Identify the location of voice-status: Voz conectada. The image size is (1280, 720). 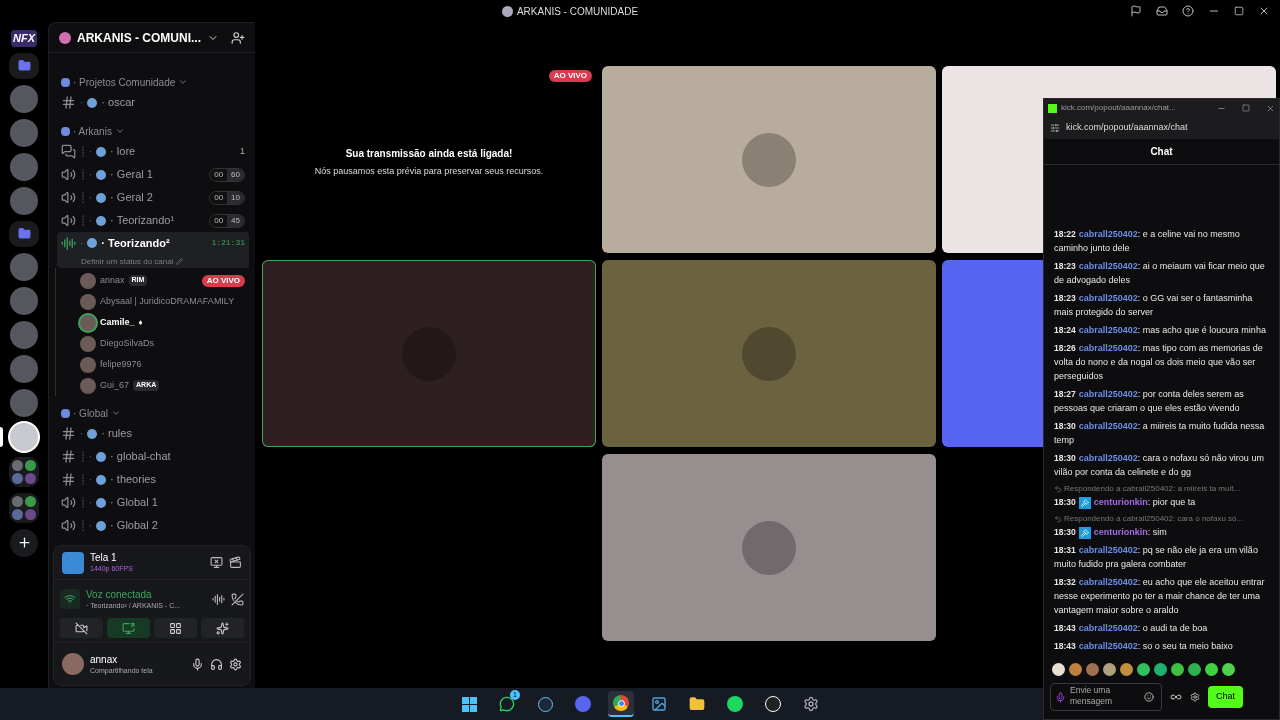
(119, 594).